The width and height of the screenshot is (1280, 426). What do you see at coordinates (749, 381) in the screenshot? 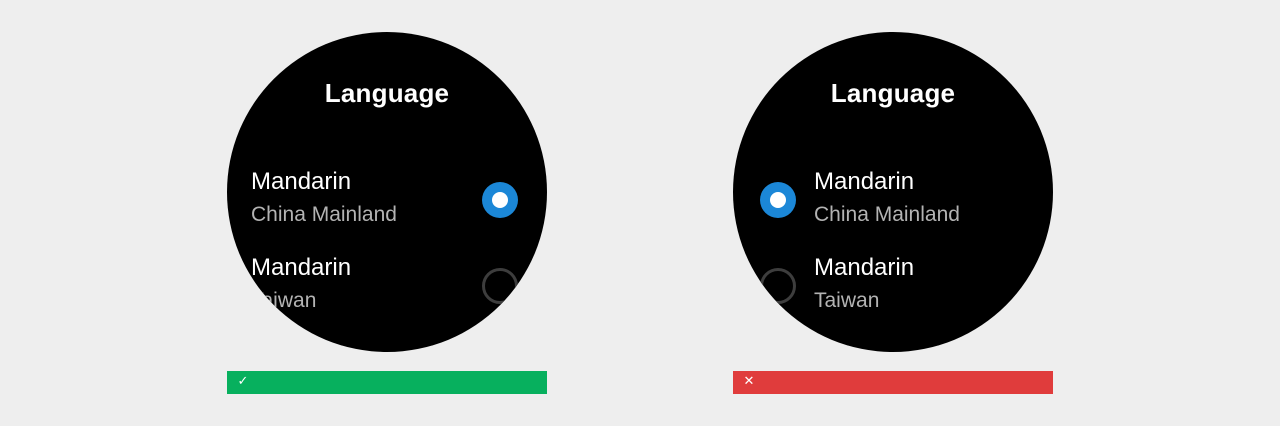
I see `close-icon: ✕` at bounding box center [749, 381].